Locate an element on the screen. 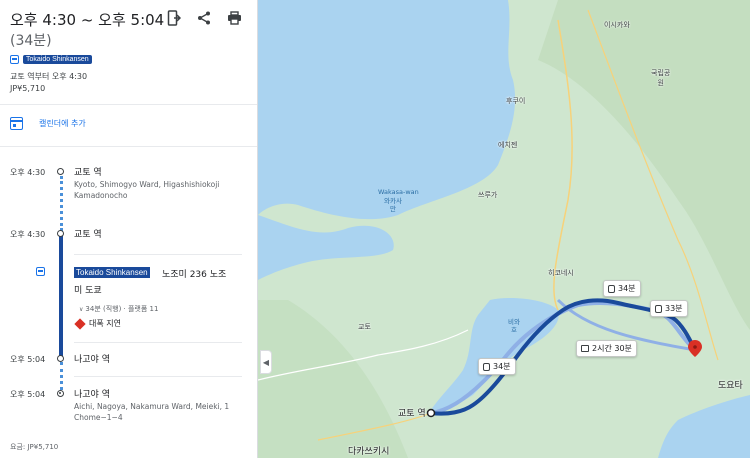 This screenshot has width=750, height=458. route-chip: Tokaido Shinkansen is located at coordinates (51, 59).